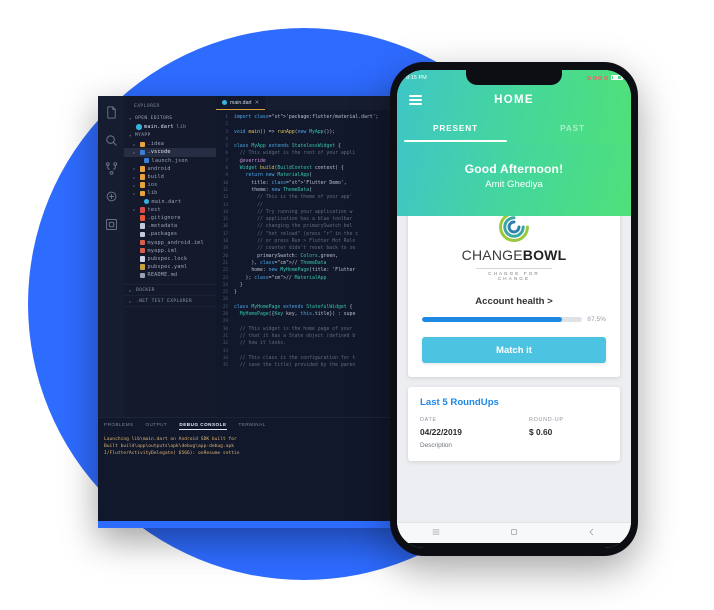 The height and width of the screenshot is (610, 714). What do you see at coordinates (159, 152) in the screenshot?
I see `tree-item-label: .vscode` at bounding box center [159, 152].